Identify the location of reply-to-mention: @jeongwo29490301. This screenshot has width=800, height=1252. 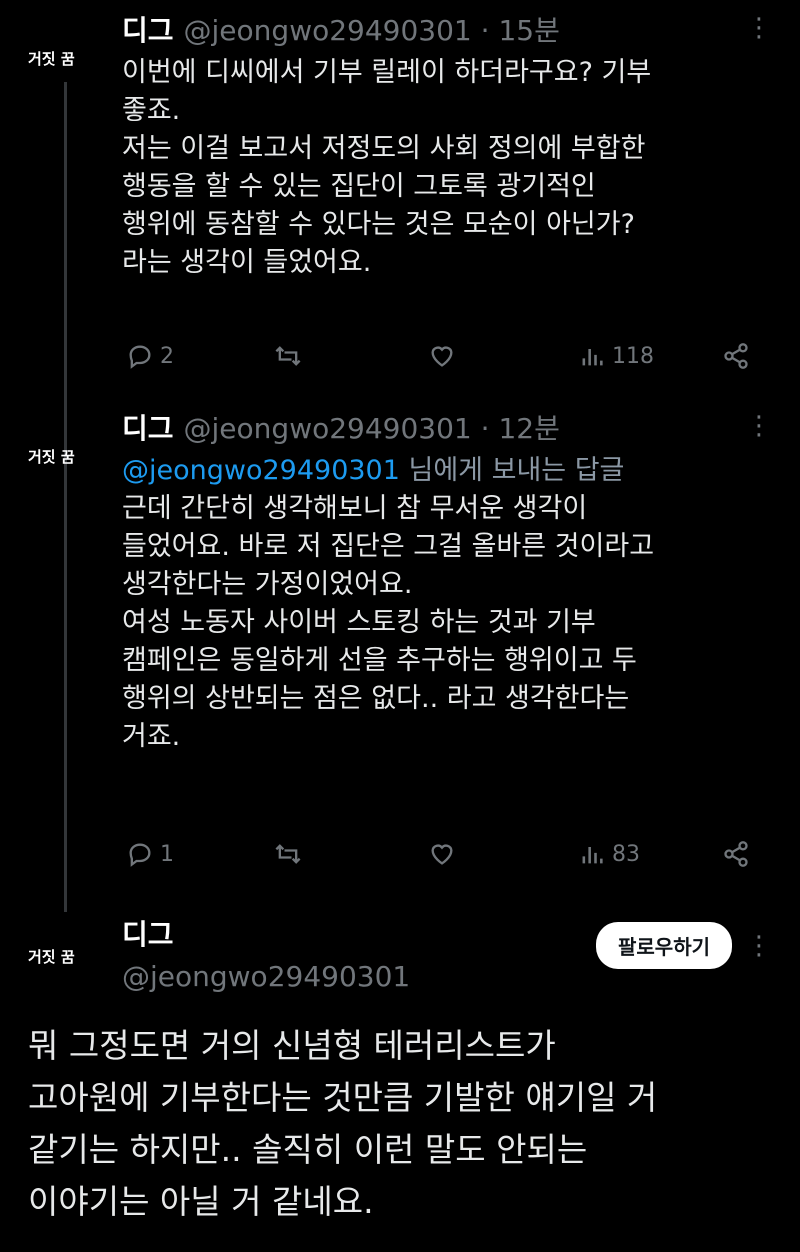
(261, 470).